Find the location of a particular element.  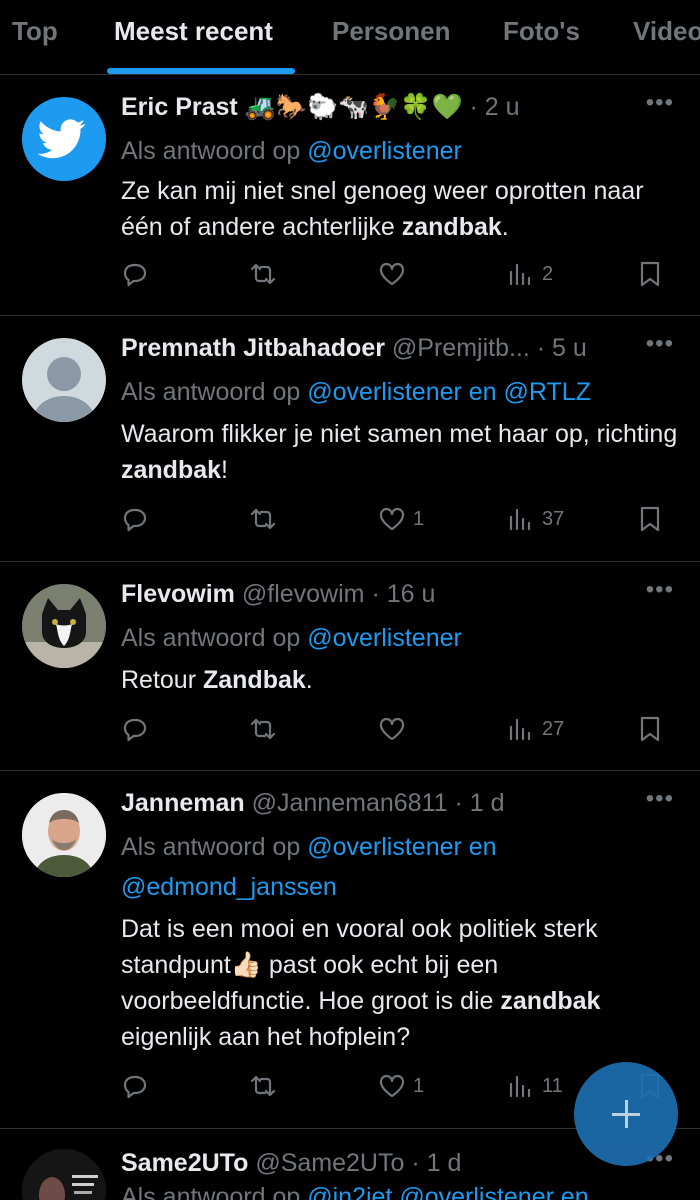

author-name: Same2UTo is located at coordinates (184, 1163).